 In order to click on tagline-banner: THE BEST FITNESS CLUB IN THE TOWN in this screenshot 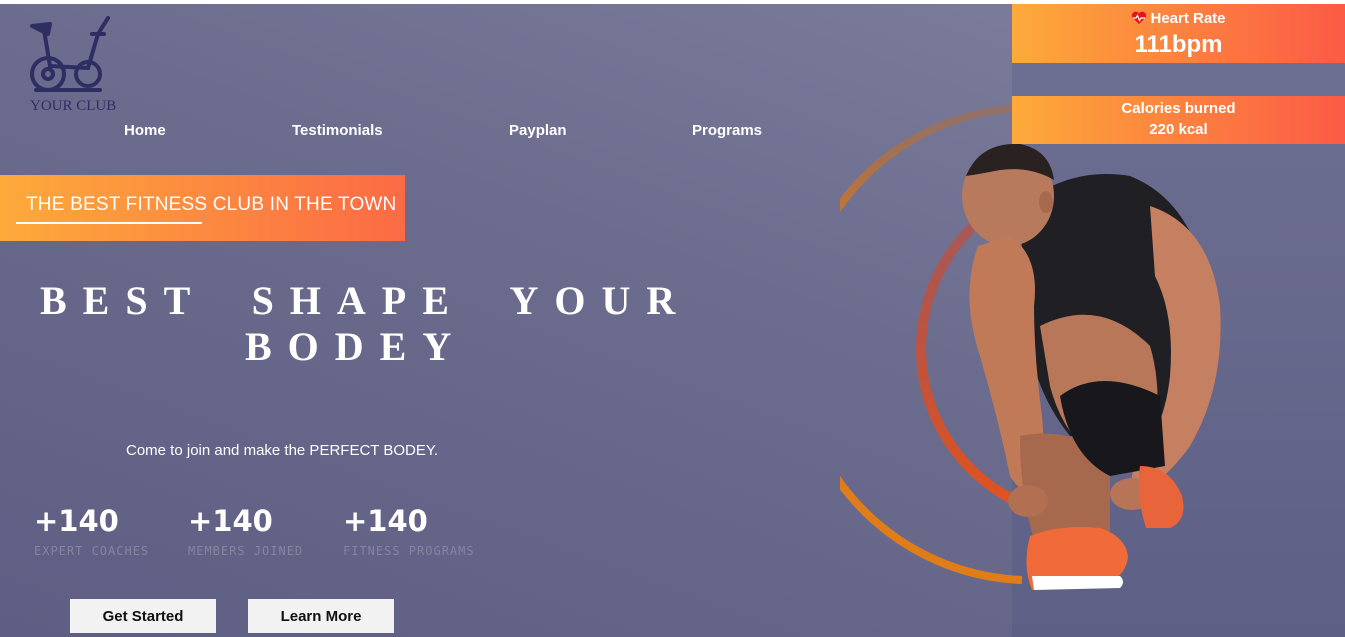, I will do `click(202, 208)`.